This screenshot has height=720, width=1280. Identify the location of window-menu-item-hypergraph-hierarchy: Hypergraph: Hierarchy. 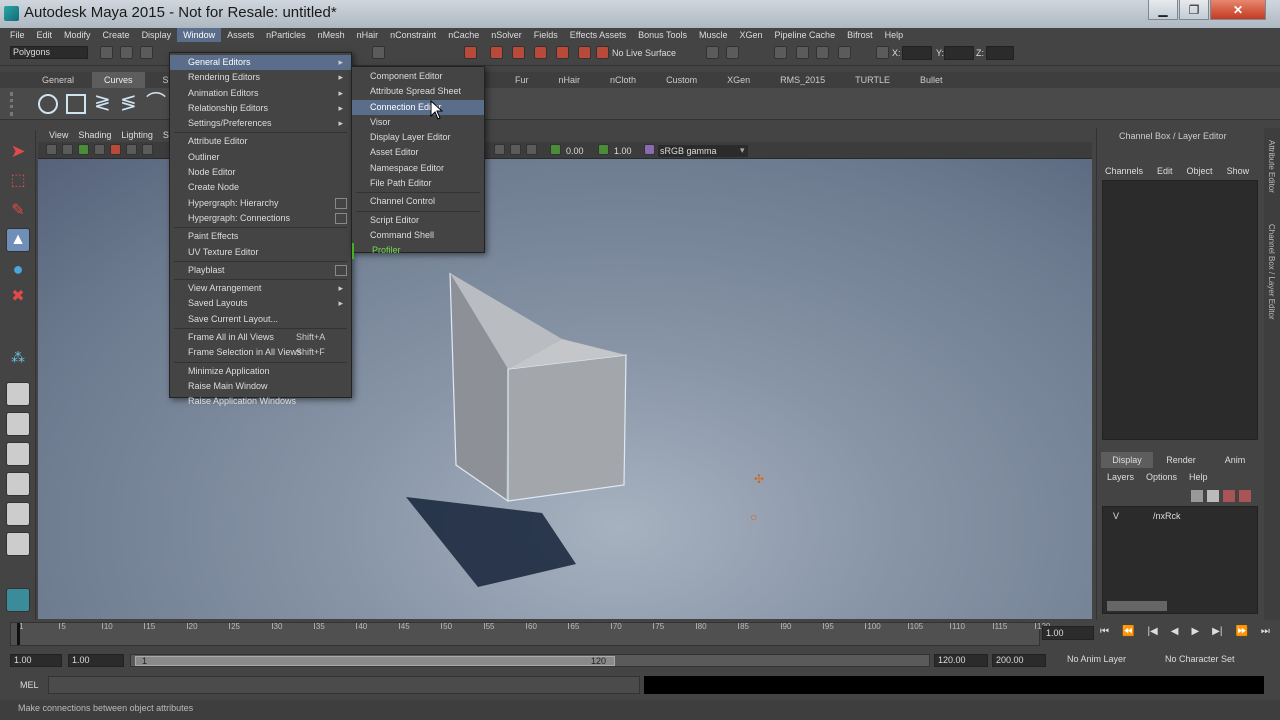
(260, 203).